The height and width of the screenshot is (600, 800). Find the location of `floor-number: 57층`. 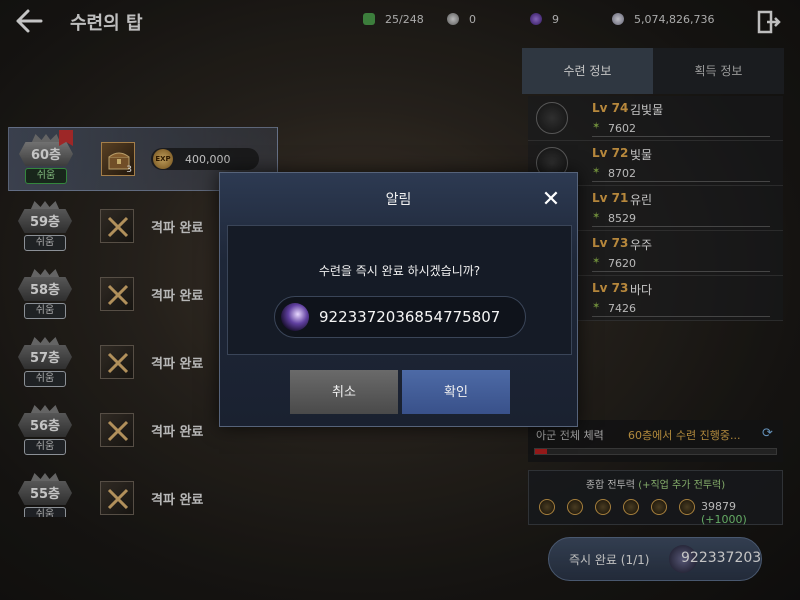

floor-number: 57층 is located at coordinates (45, 358).